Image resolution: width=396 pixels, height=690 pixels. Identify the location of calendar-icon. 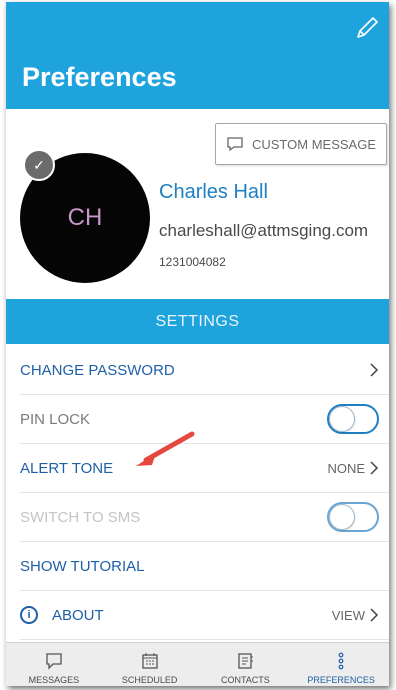
(149, 661).